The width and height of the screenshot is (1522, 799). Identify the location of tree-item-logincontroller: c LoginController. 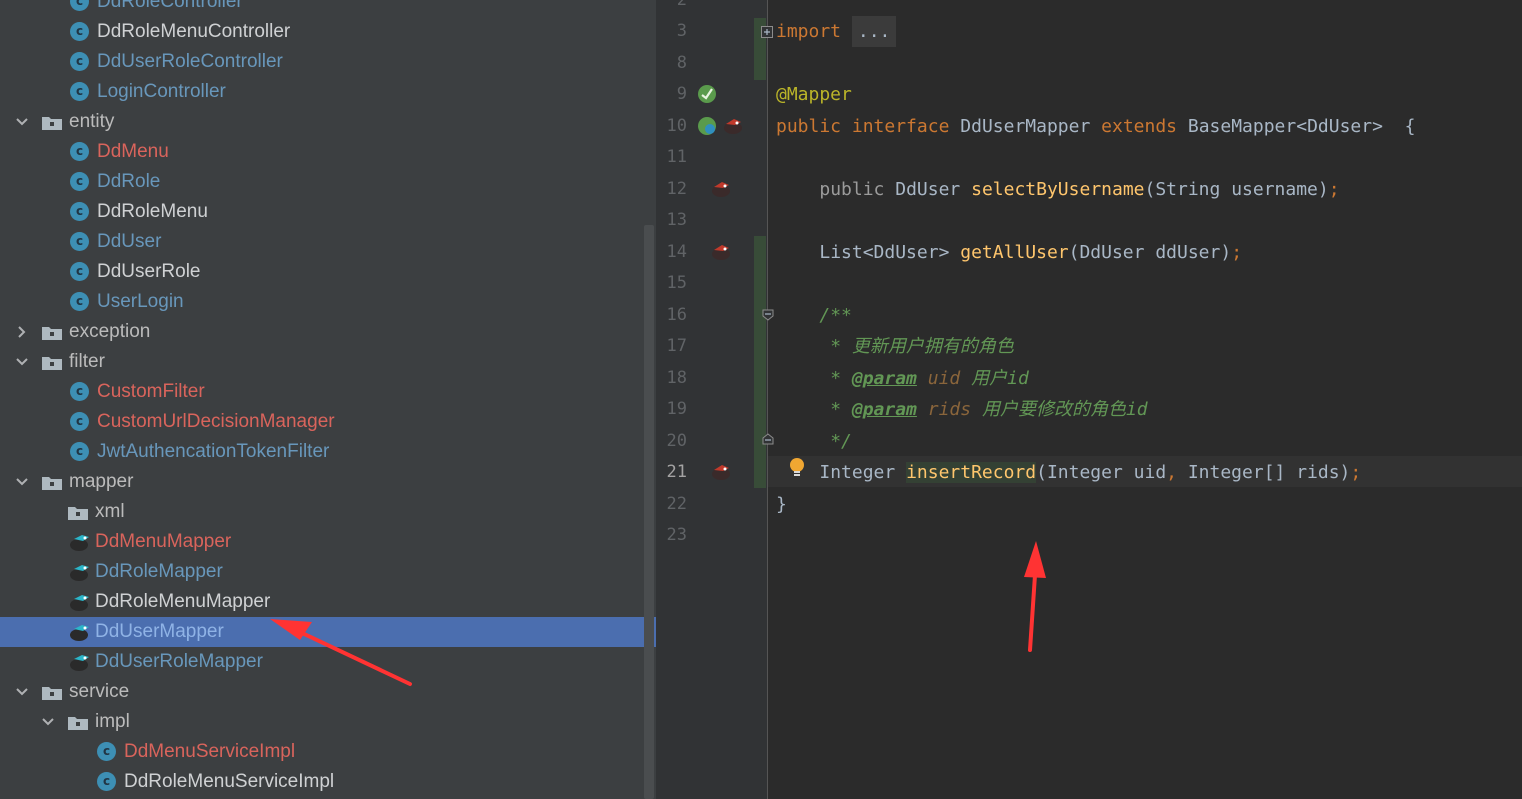
(328, 92).